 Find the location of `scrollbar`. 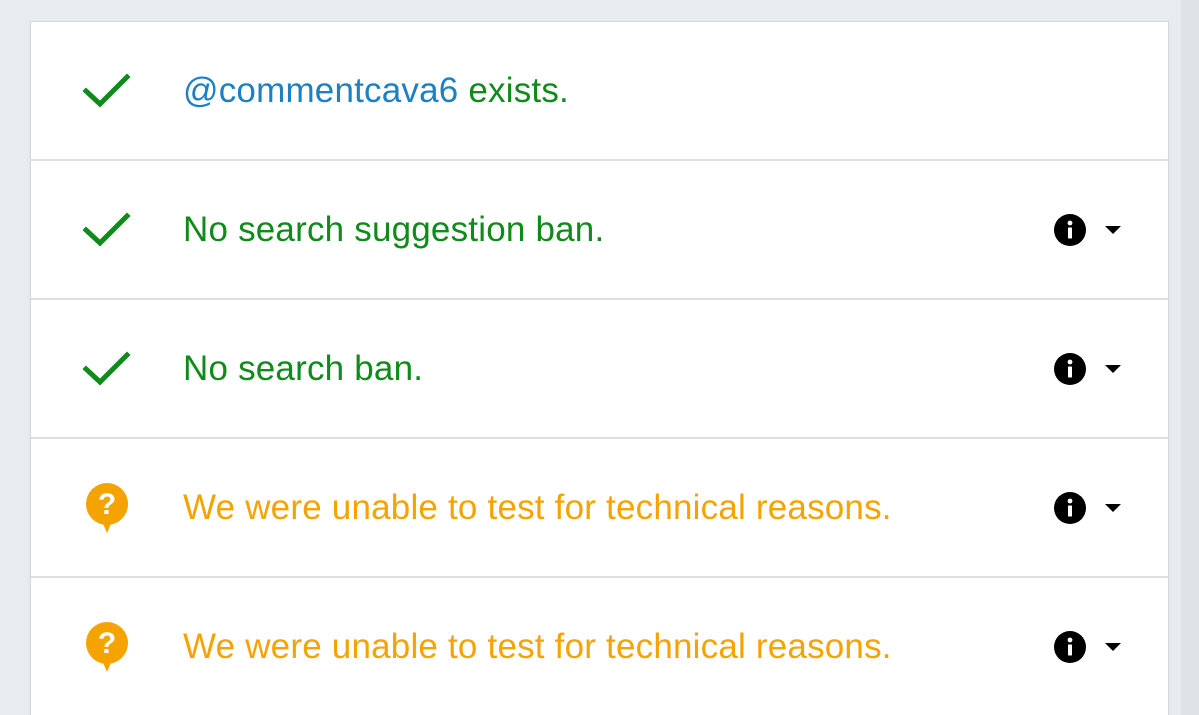

scrollbar is located at coordinates (1190, 357).